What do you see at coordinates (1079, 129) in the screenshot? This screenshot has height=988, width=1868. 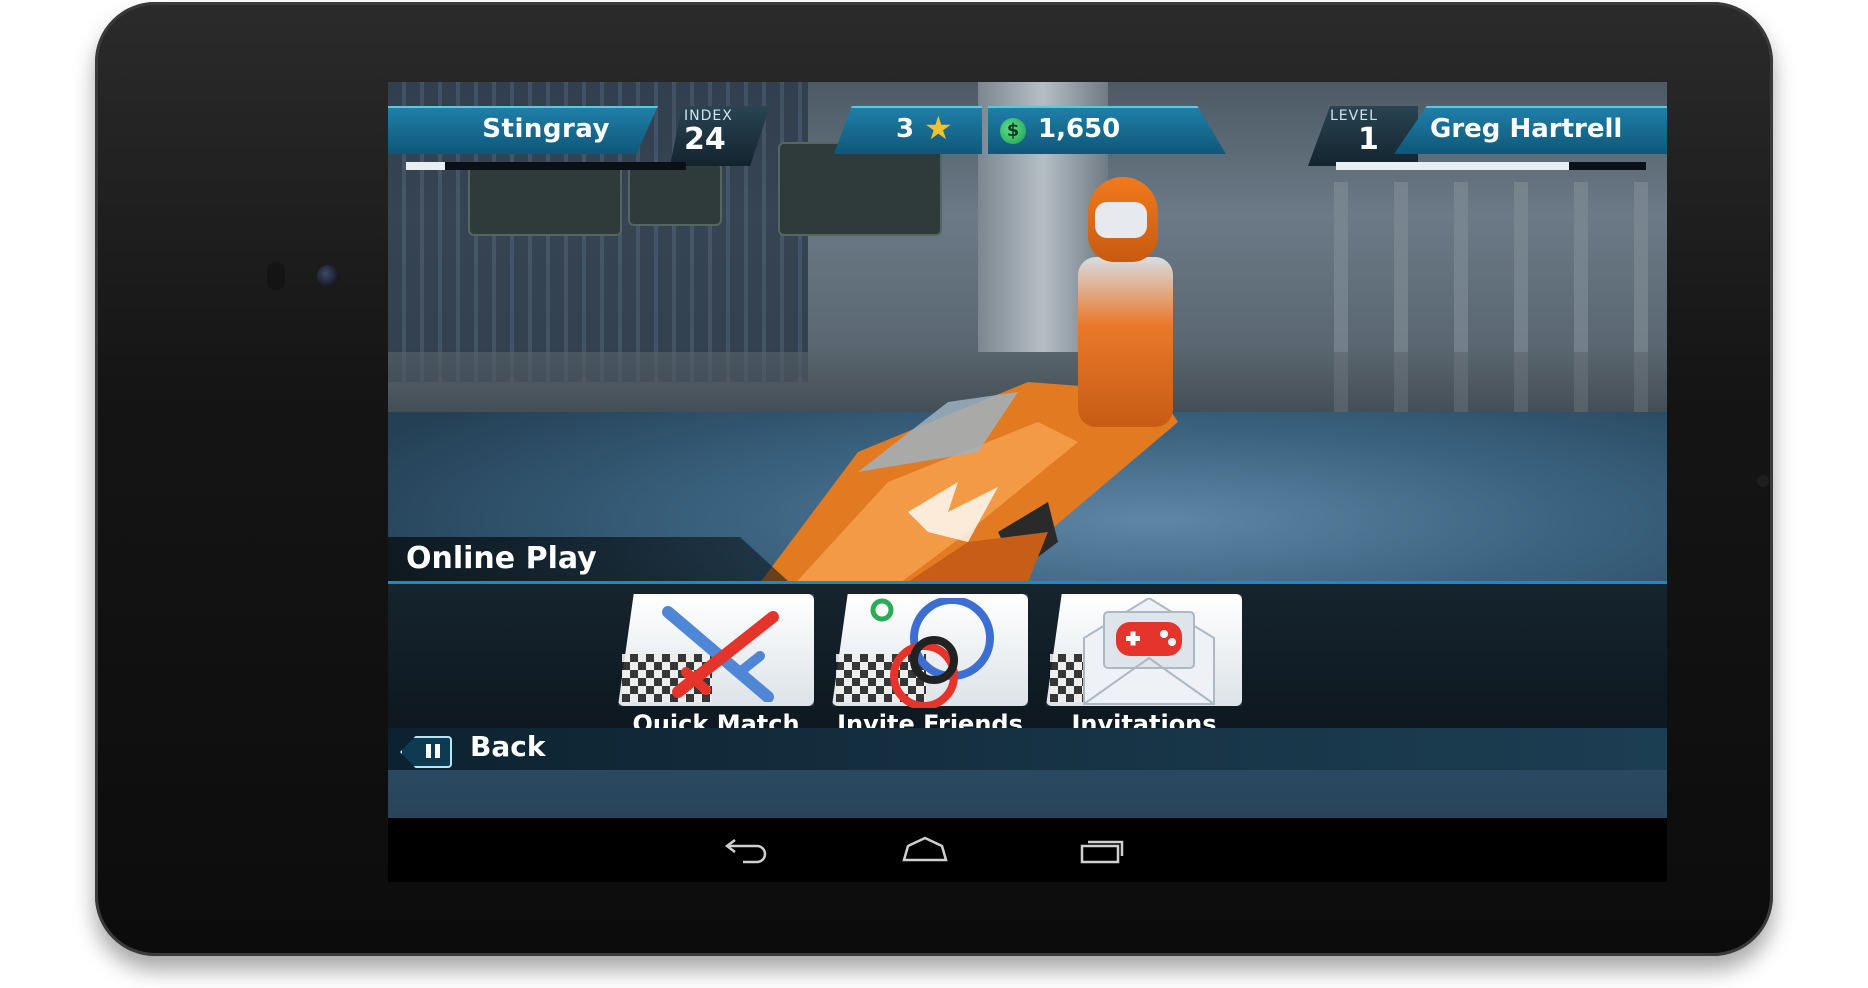 I see `cash-value: 1,650` at bounding box center [1079, 129].